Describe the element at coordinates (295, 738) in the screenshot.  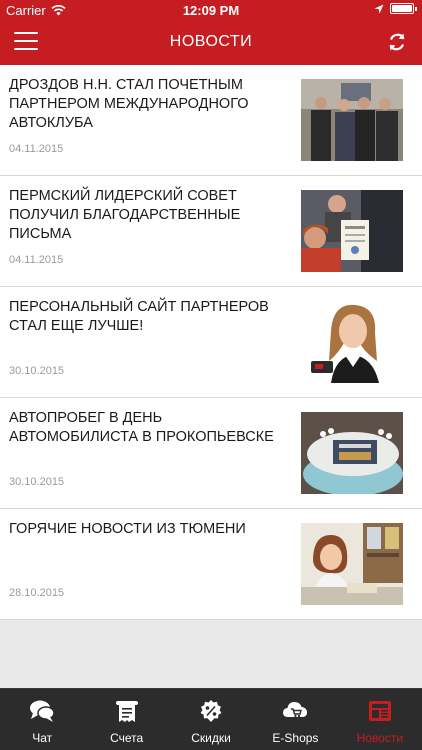
I see `tab-label: E-Shops` at that location.